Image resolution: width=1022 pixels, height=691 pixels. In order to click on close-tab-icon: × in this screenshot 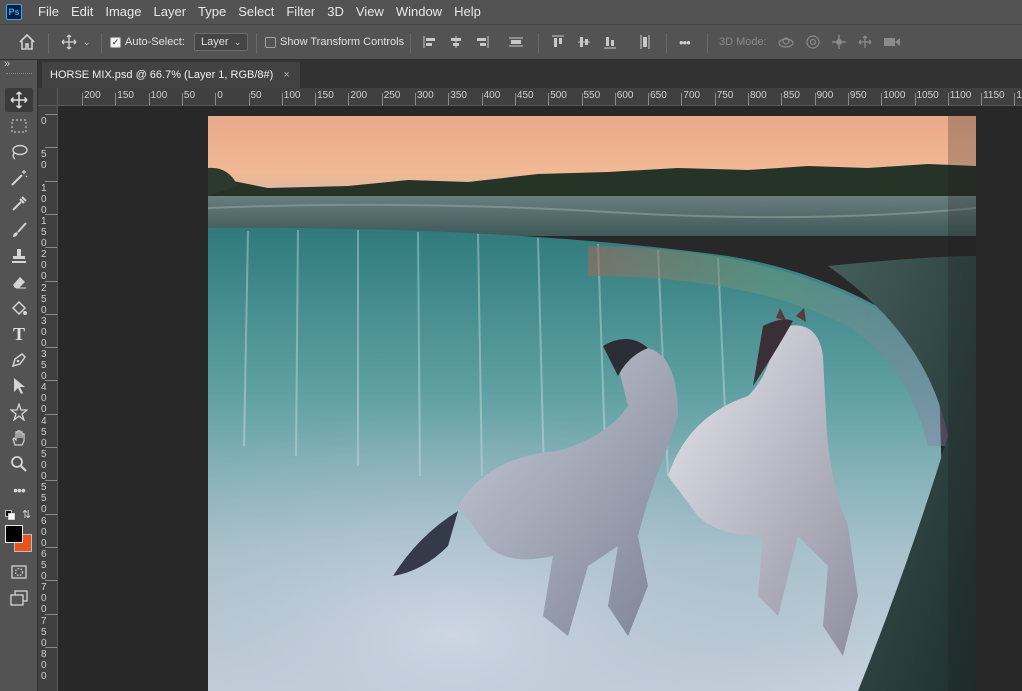, I will do `click(286, 75)`.